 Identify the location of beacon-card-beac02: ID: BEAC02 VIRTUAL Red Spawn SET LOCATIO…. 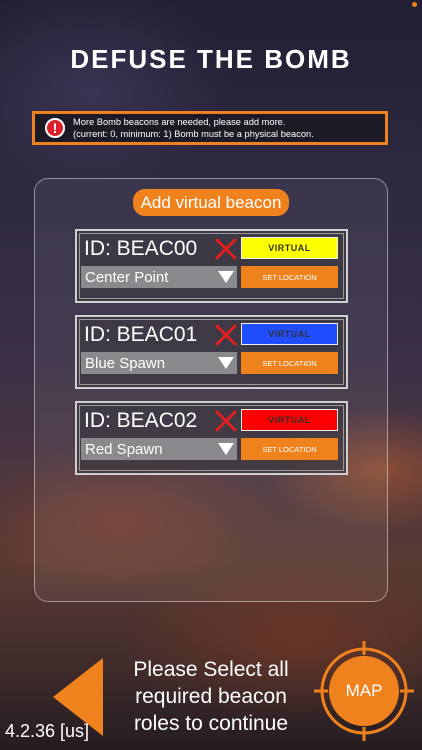
(211, 438).